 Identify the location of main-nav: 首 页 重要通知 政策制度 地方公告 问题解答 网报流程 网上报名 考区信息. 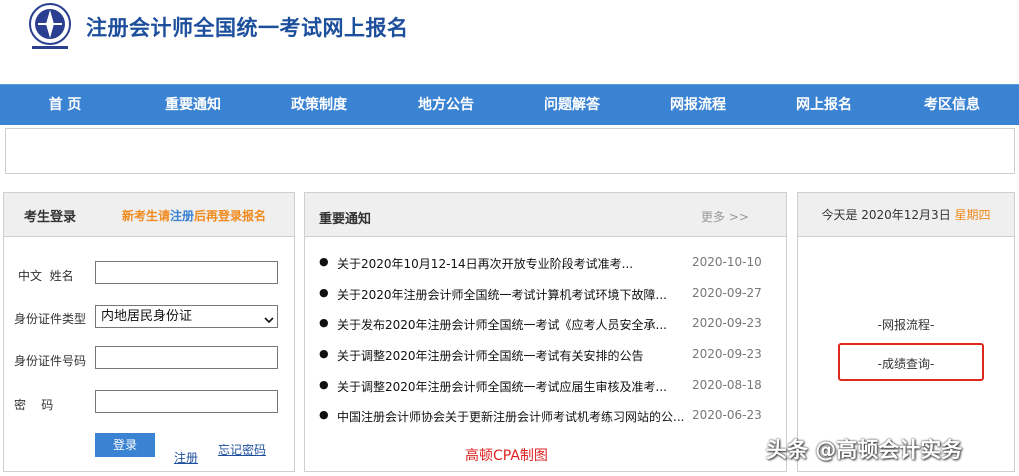
(509, 104).